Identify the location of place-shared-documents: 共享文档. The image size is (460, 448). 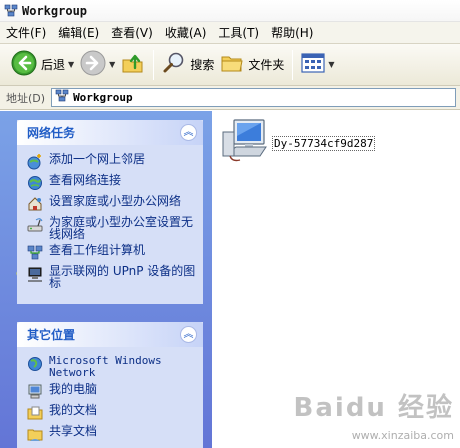
(112, 433).